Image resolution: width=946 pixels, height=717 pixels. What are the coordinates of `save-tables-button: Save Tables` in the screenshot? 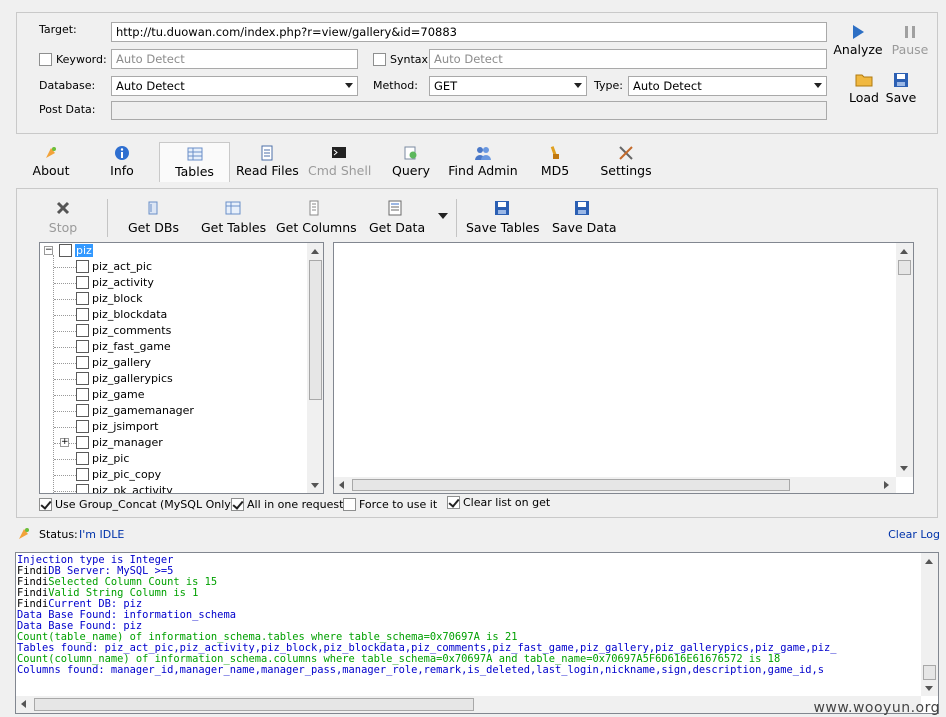 It's located at (503, 217).